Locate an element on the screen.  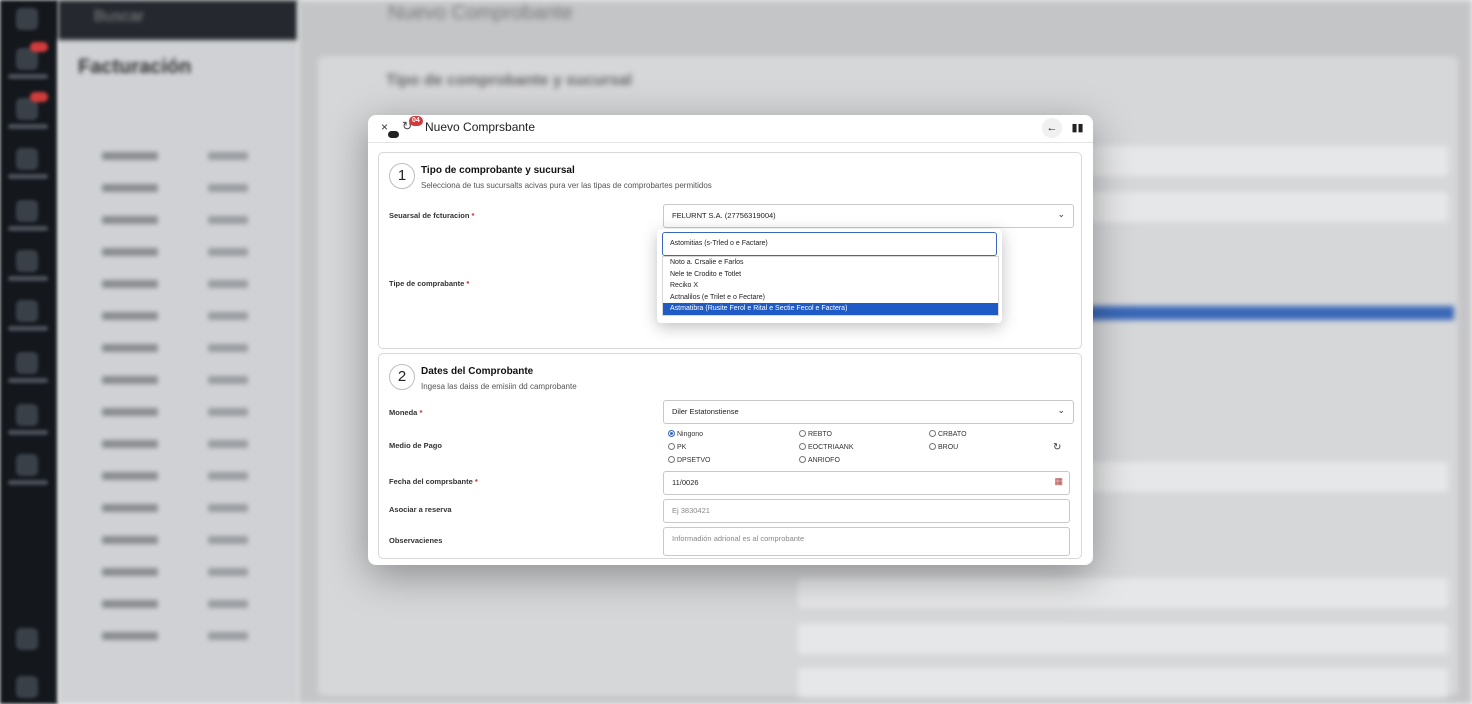
observations-textarea: Informadión adrional es al comprobante is located at coordinates (866, 541).